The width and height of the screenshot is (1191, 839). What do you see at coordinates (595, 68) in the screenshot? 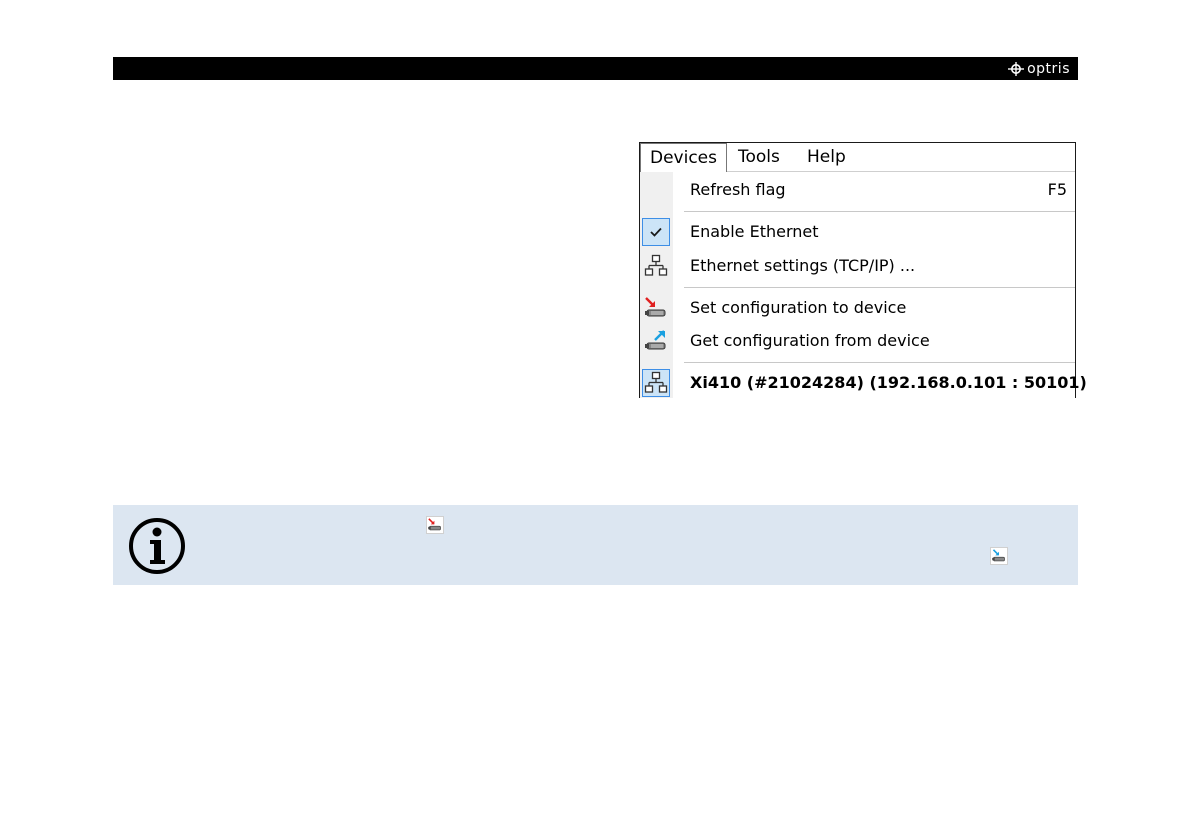
I see `header-bar: optris` at bounding box center [595, 68].